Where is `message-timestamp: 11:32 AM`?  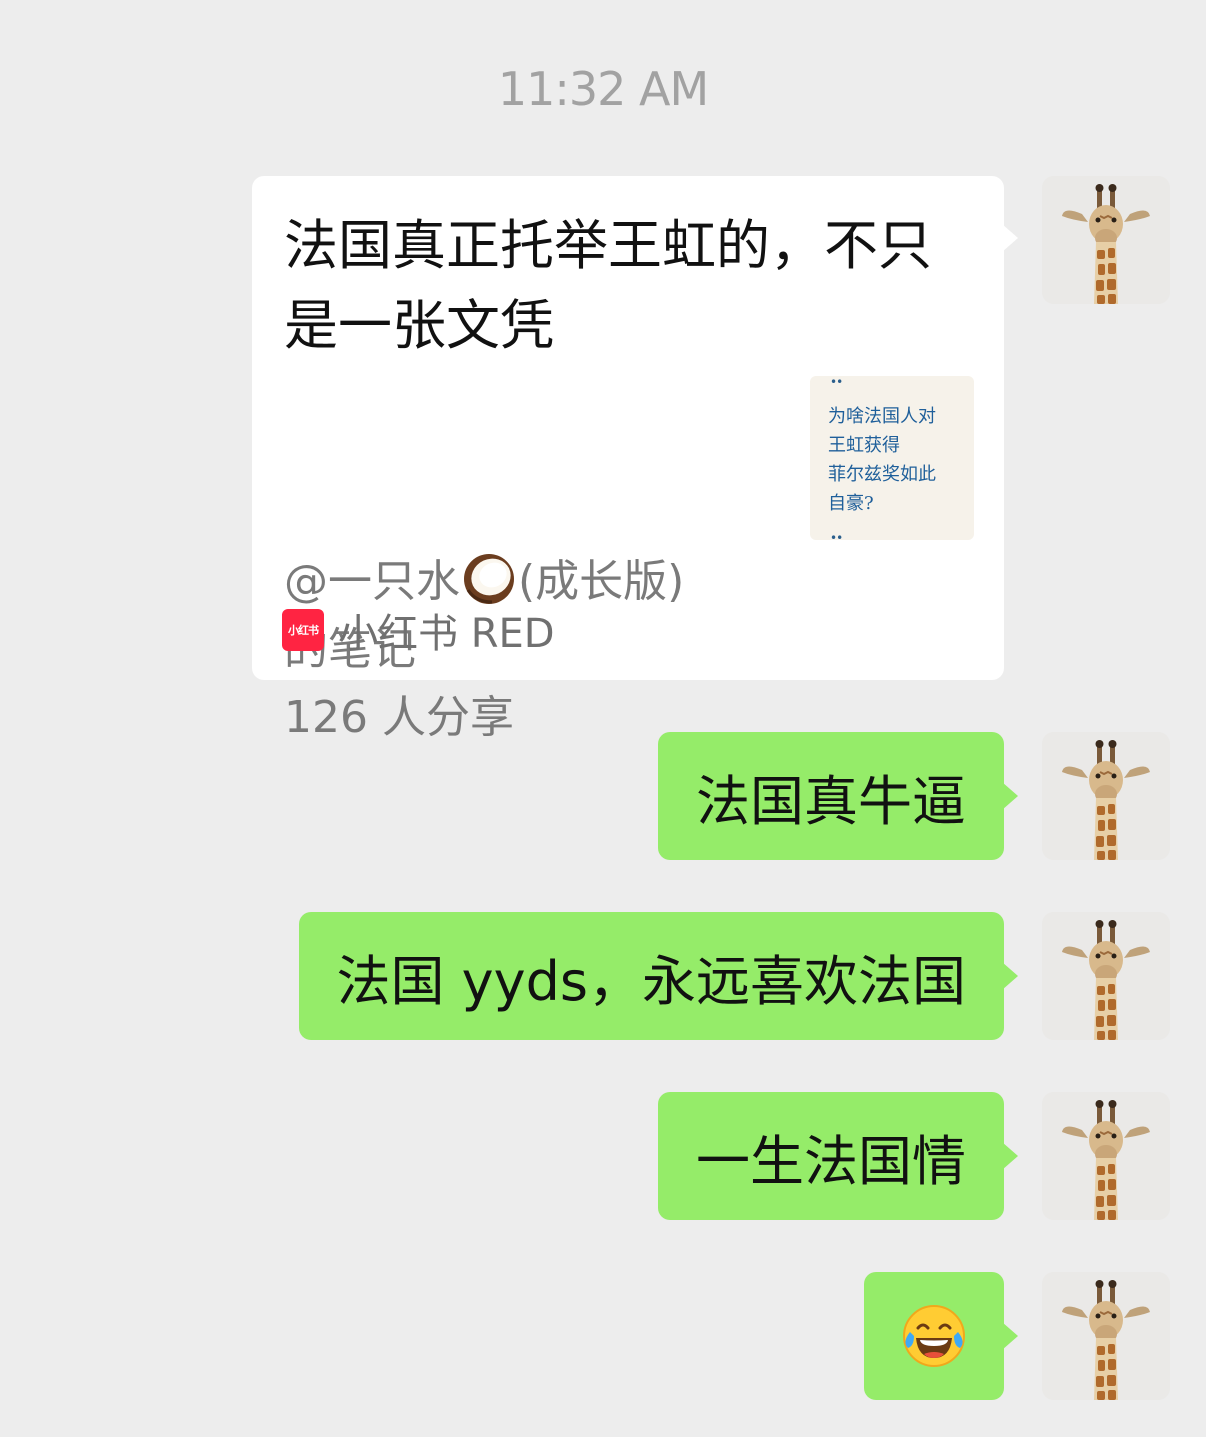
message-timestamp: 11:32 AM is located at coordinates (603, 89).